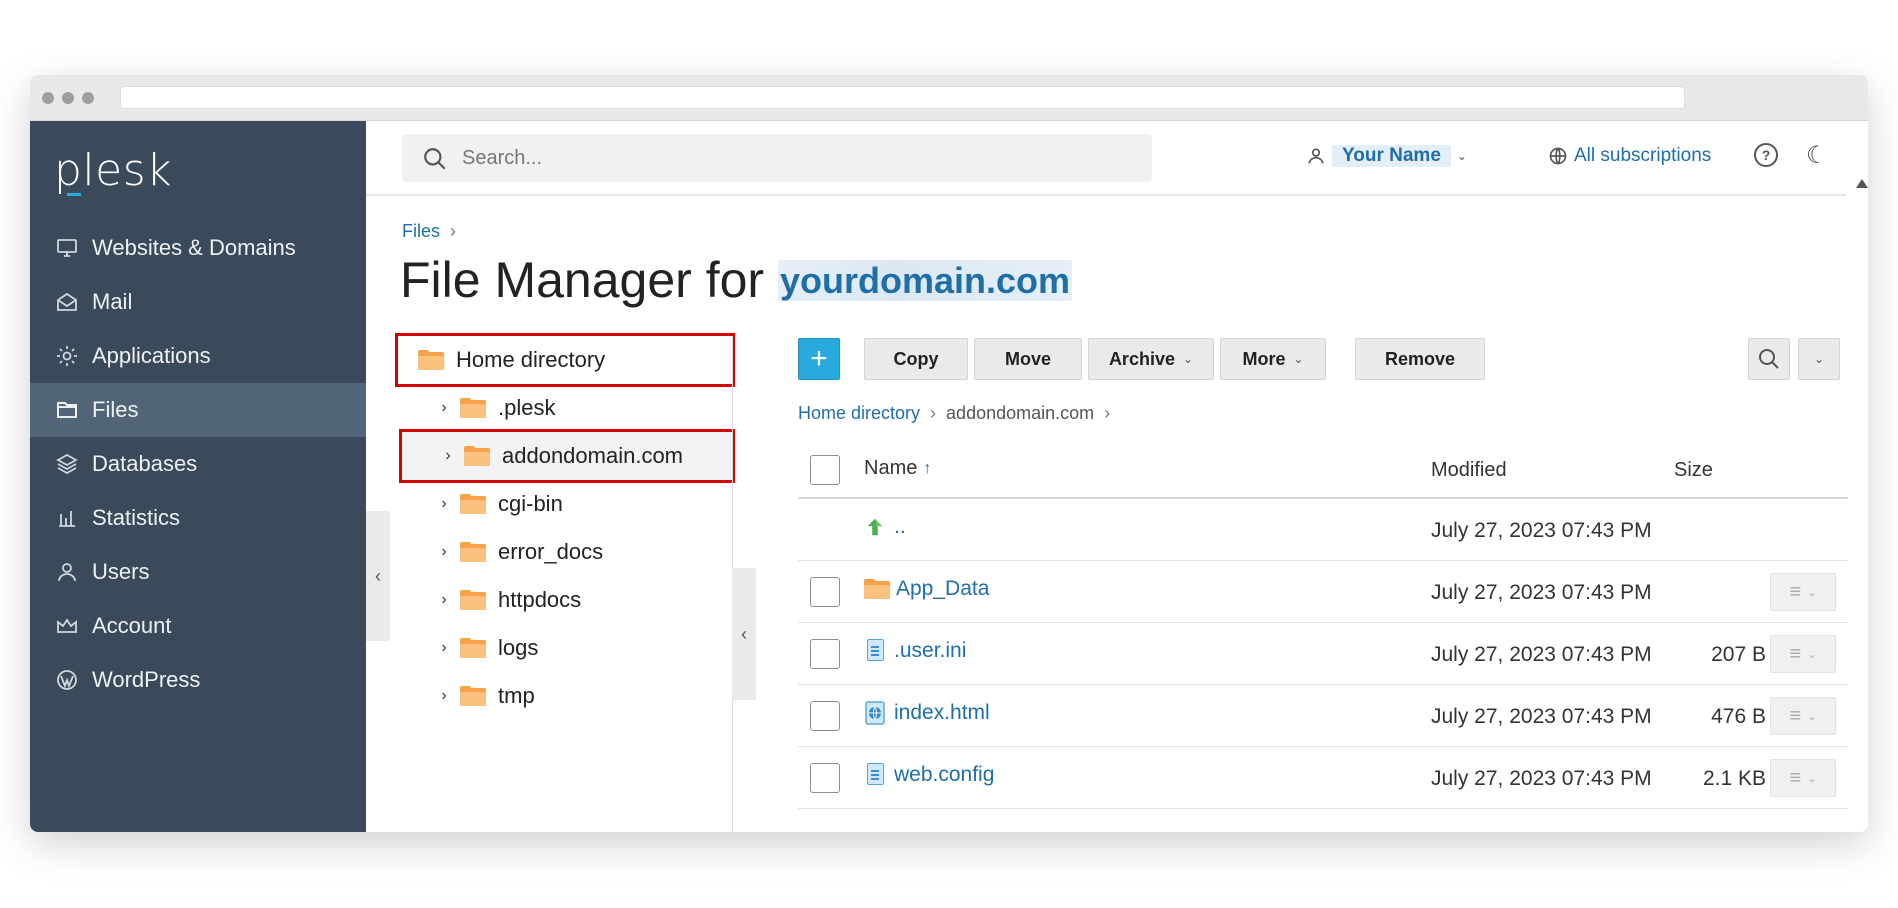 This screenshot has height=908, width=1898. What do you see at coordinates (530, 503) in the screenshot?
I see `tree-item-label: cgi-bin` at bounding box center [530, 503].